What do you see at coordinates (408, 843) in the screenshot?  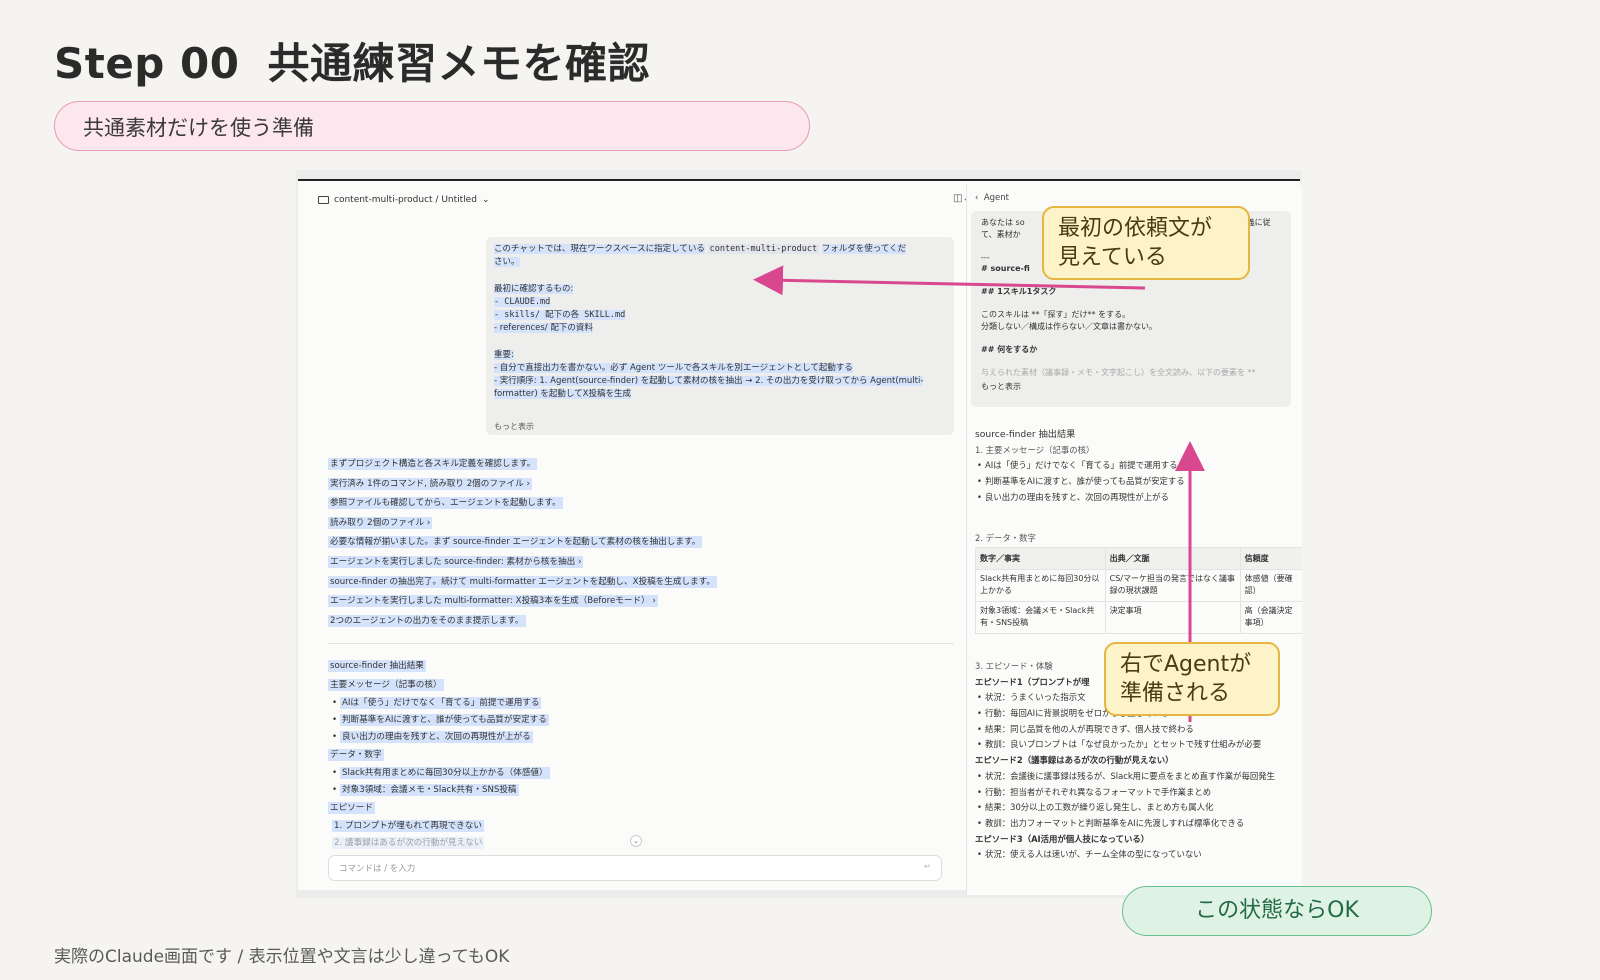 I see `list-item: 2. 議事録はあるが次の行動が見えない` at bounding box center [408, 843].